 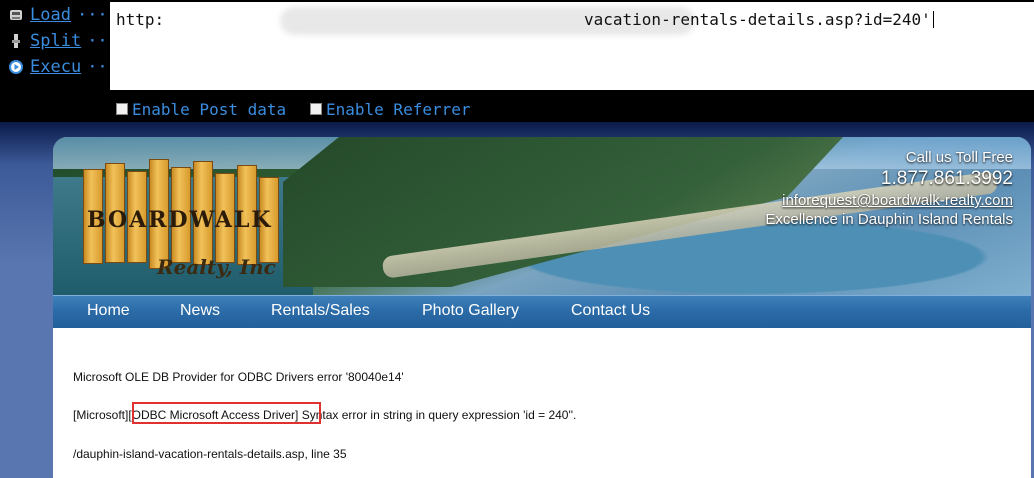 I want to click on boardwalk-logo: BOARDWALK Realty, Inc, so click(x=183, y=224).